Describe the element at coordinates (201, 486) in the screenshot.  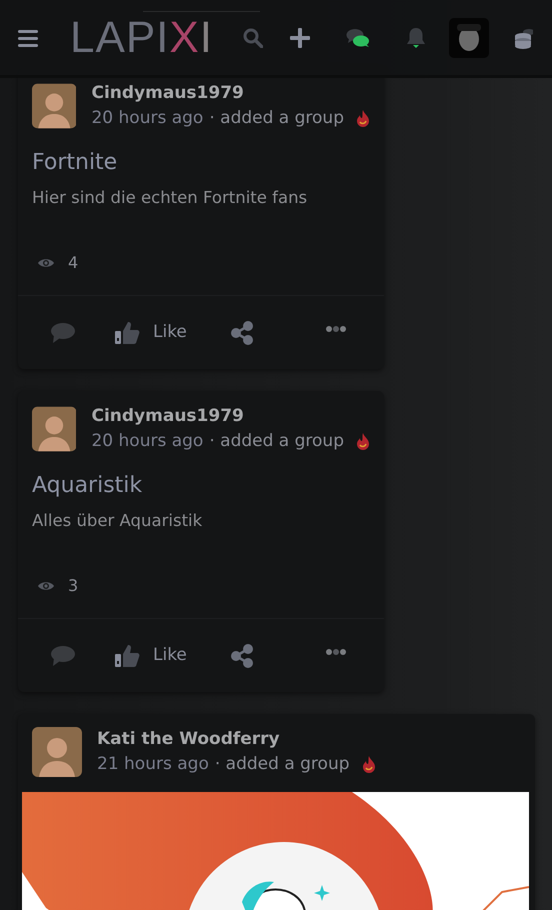
I see `group-title: Aquaristik` at that location.